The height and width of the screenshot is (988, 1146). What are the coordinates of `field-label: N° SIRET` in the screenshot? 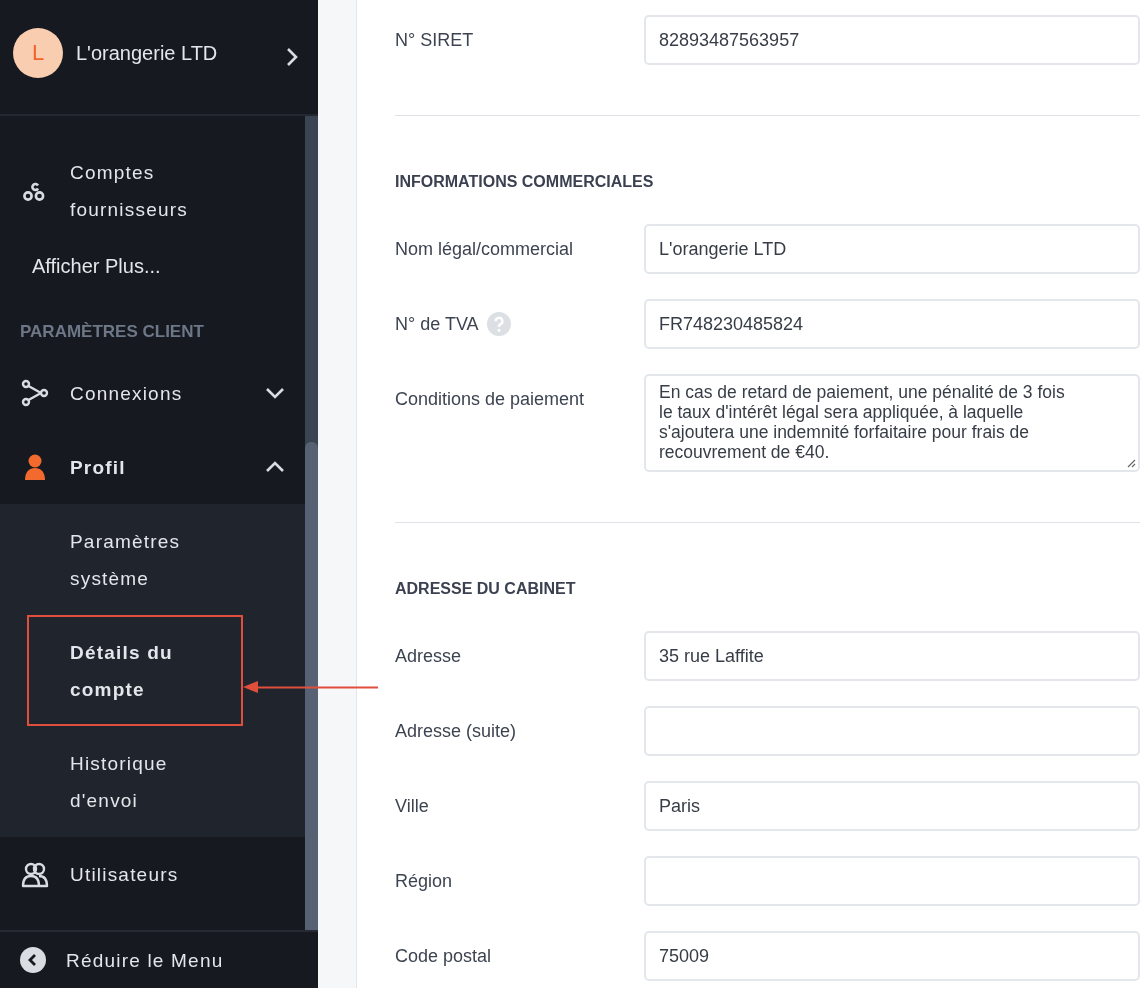 It's located at (434, 40).